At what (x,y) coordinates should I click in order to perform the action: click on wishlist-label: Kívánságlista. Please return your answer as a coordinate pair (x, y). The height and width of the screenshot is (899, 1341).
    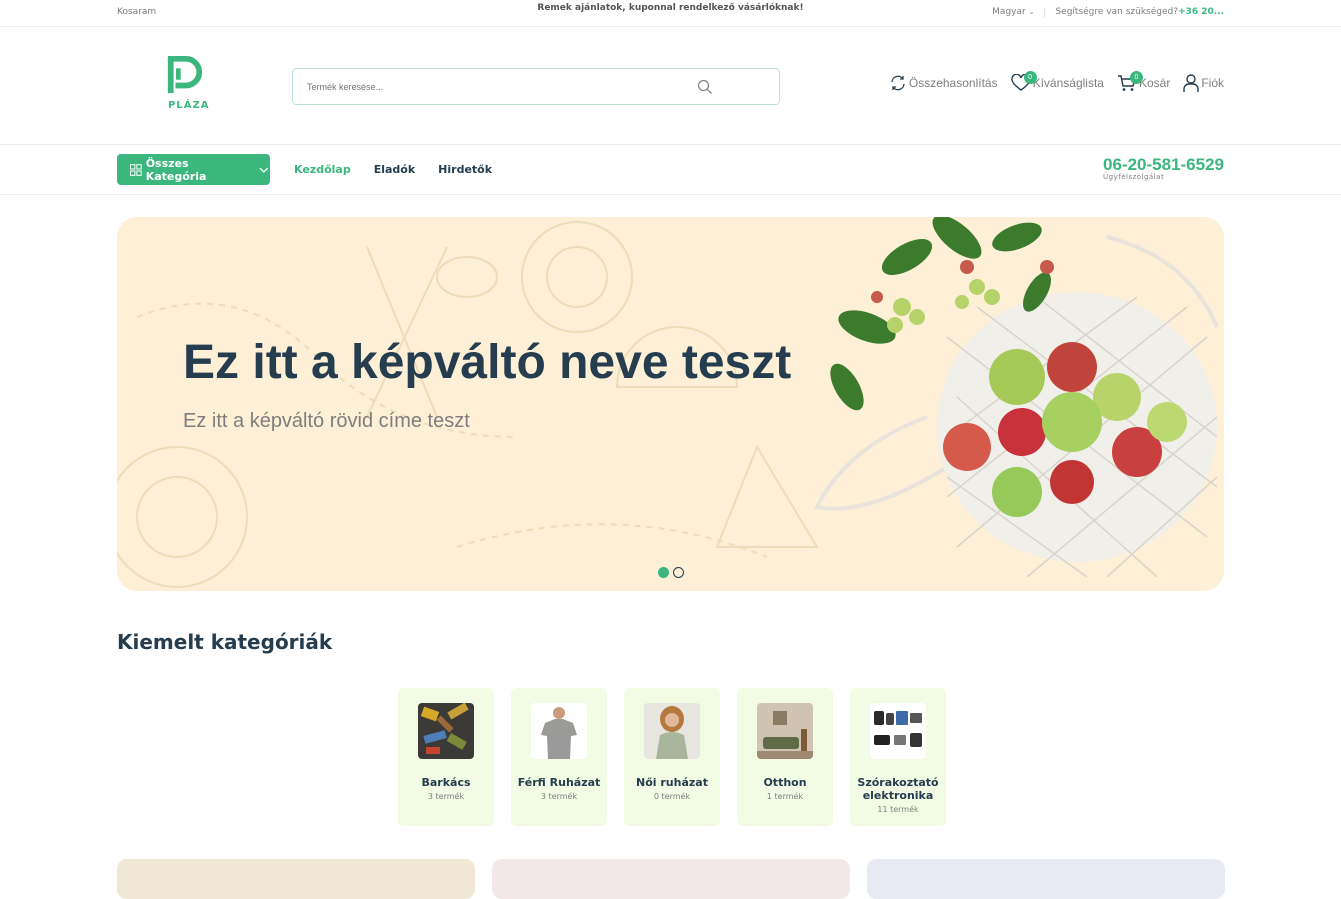
    Looking at the image, I should click on (1068, 83).